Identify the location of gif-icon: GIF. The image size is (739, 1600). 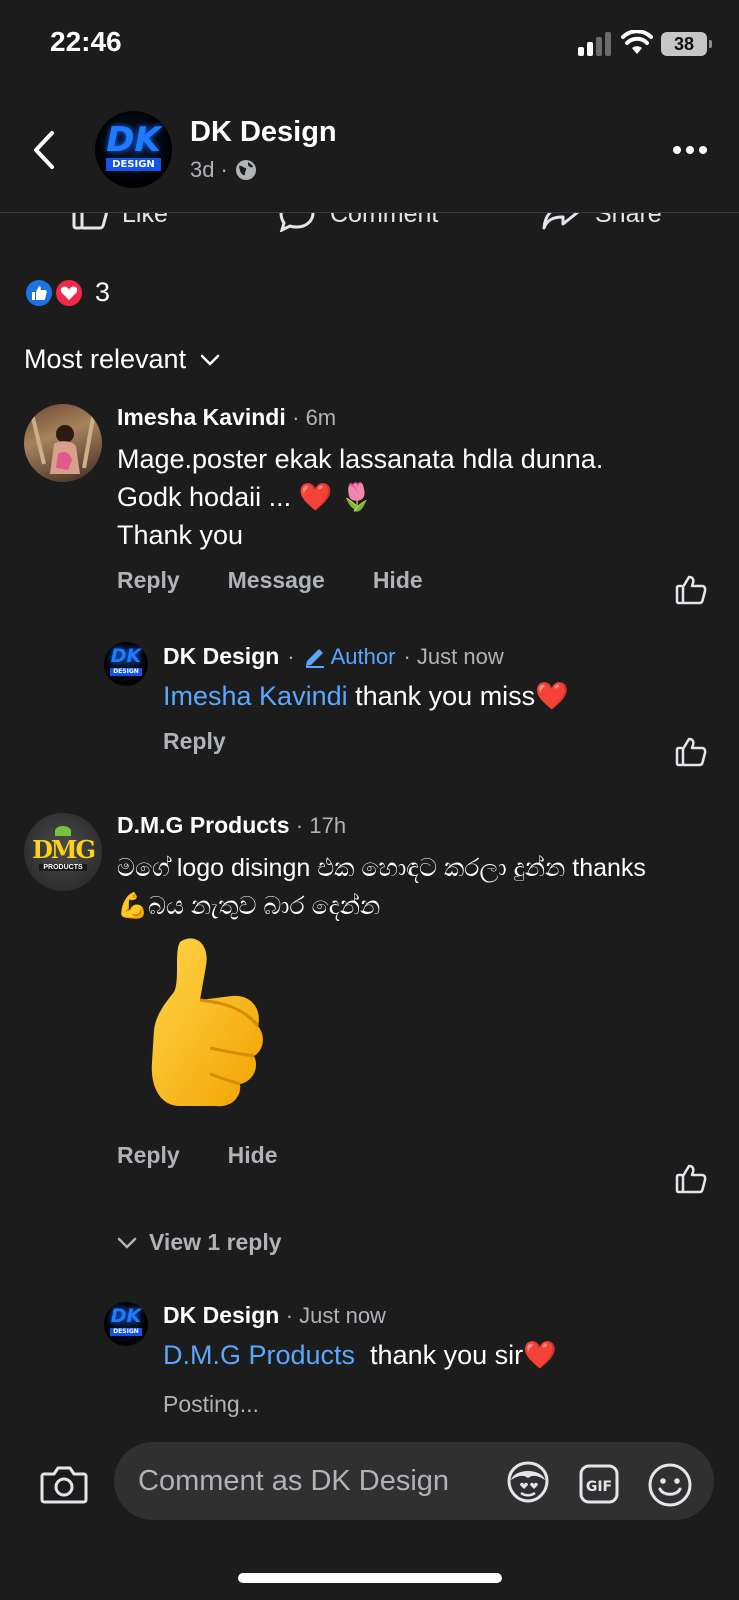
(599, 1484).